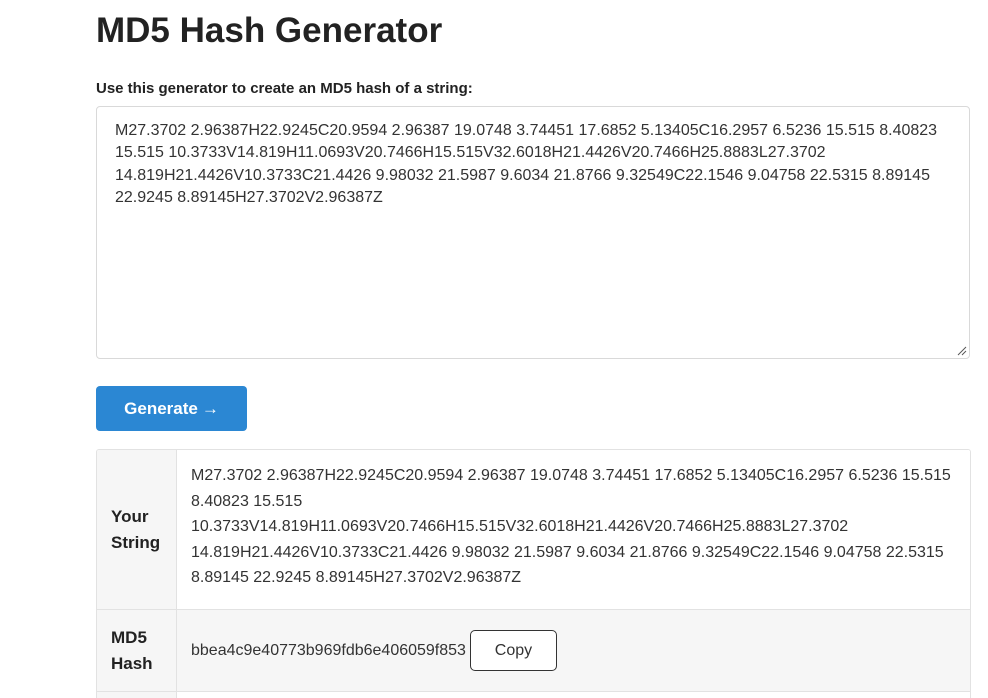 This screenshot has width=988, height=698. I want to click on your-string-label: Your String, so click(137, 529).